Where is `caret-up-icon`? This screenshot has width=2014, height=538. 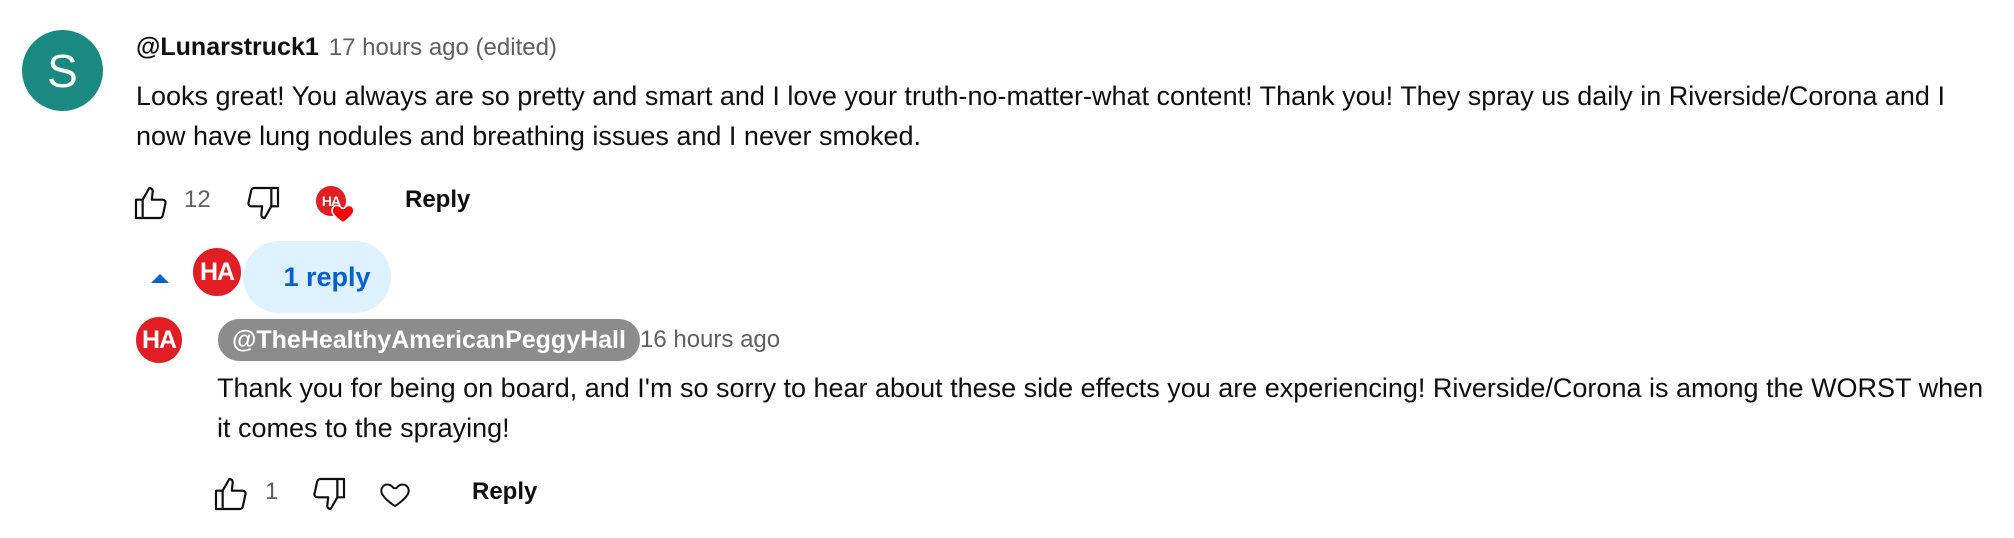 caret-up-icon is located at coordinates (160, 278).